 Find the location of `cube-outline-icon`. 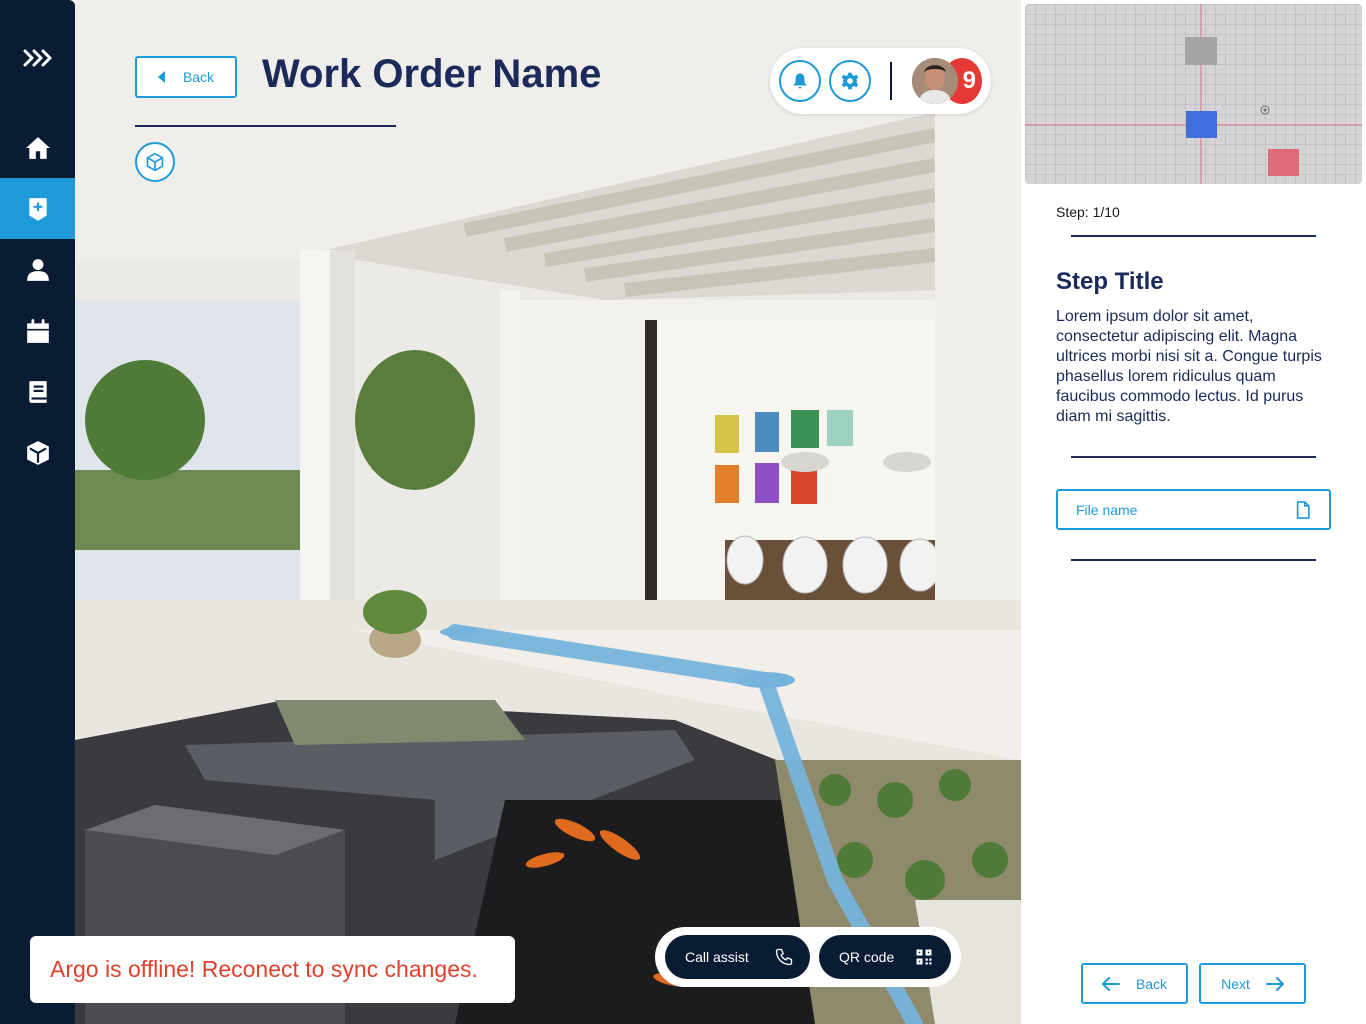

cube-outline-icon is located at coordinates (155, 162).